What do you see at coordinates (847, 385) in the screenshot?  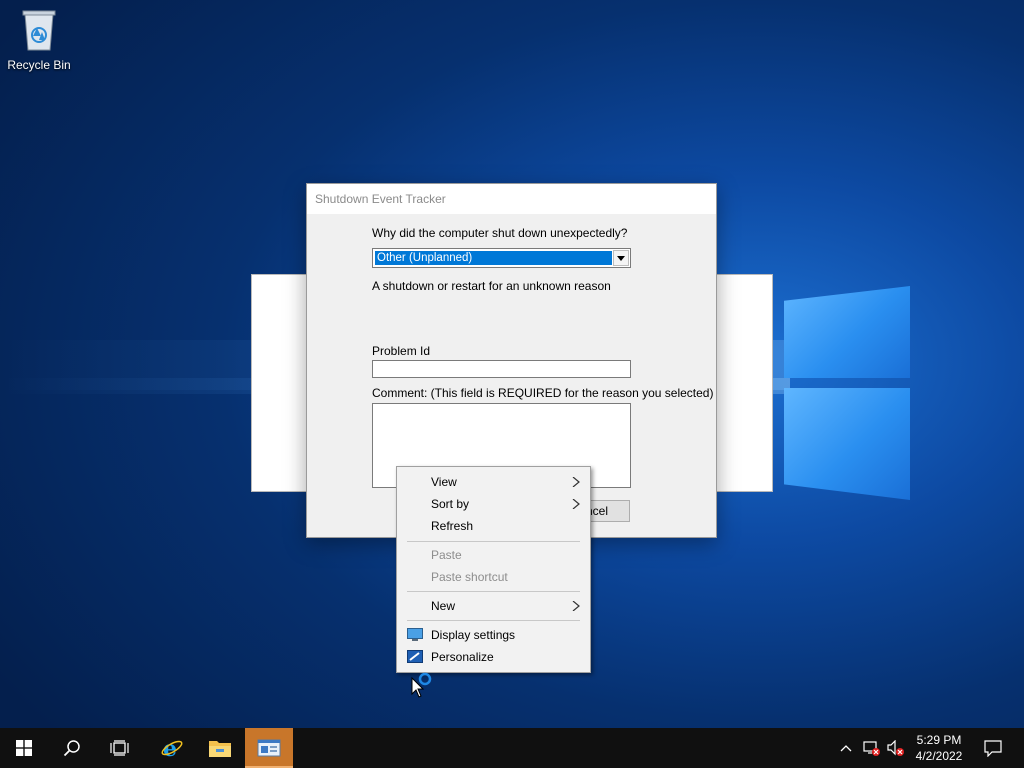 I see `windows-logo-wallpaper` at bounding box center [847, 385].